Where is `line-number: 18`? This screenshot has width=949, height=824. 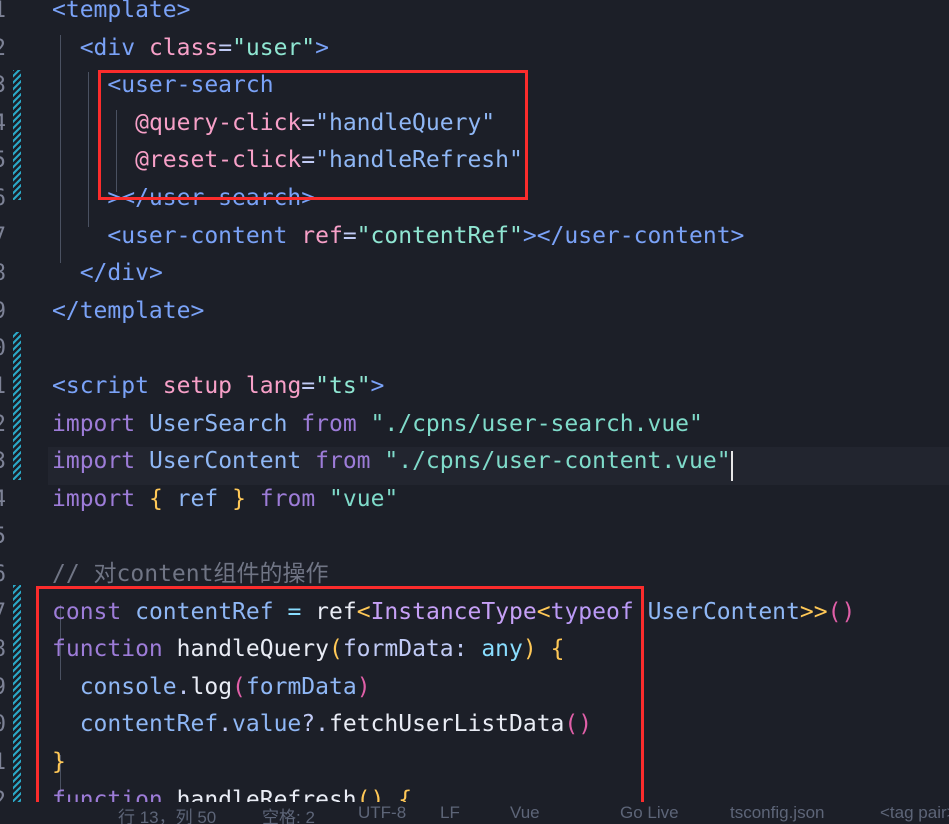
line-number: 18 is located at coordinates (3, 650).